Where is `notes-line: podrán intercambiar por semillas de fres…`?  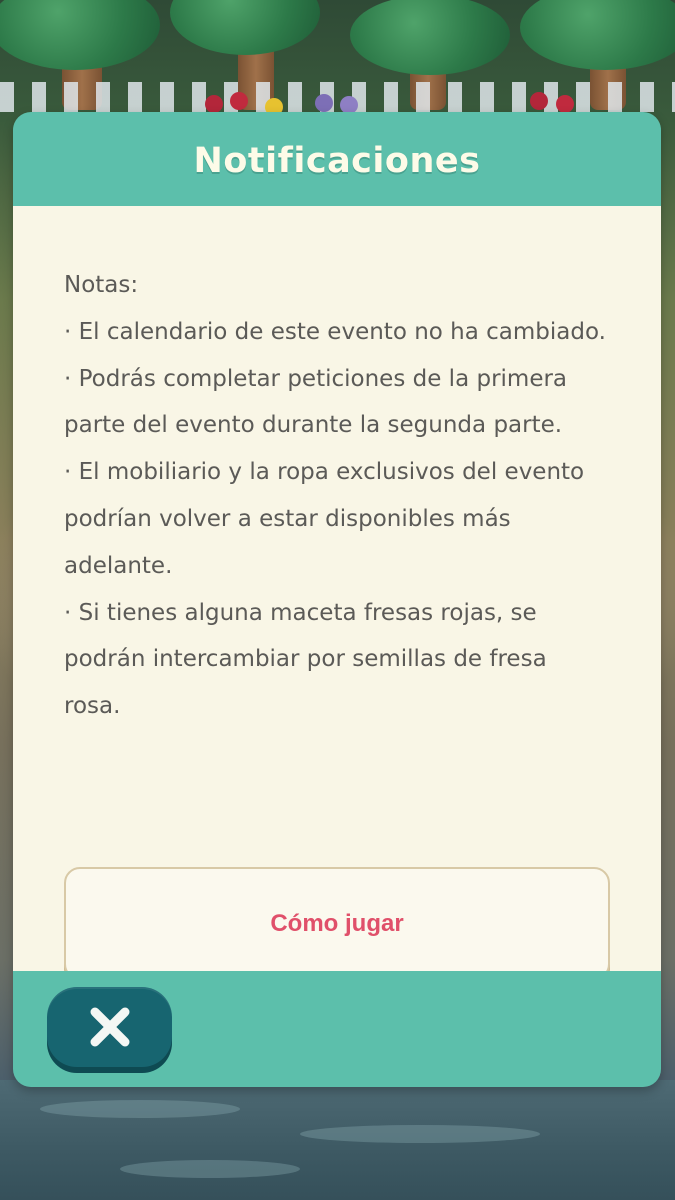
notes-line: podrán intercambiar por semillas de fres… is located at coordinates (305, 659).